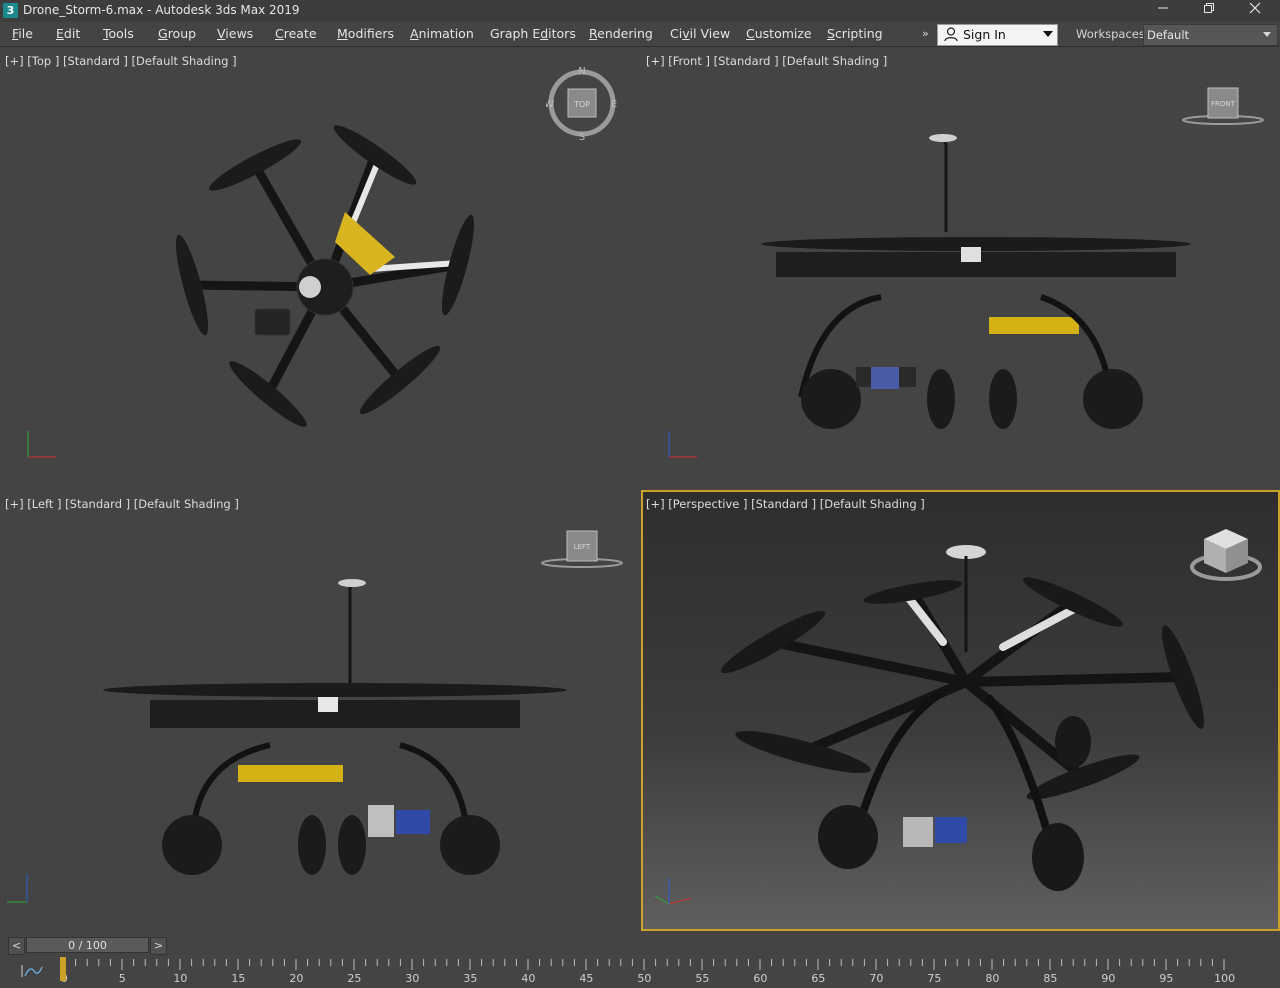 This screenshot has height=988, width=1280. What do you see at coordinates (354, 978) in the screenshot?
I see `frame-tick-label: 25` at bounding box center [354, 978].